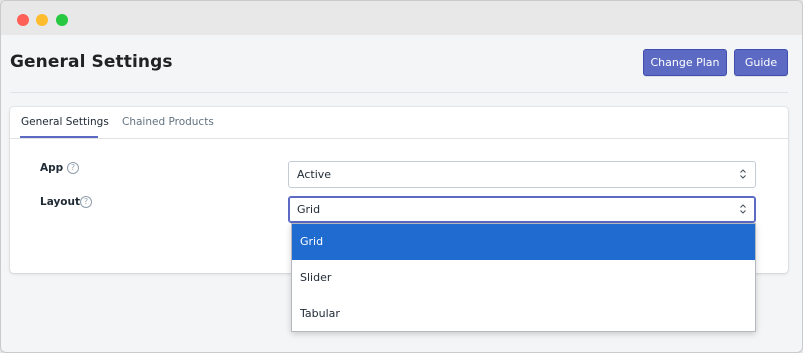 The image size is (803, 353). I want to click on app-select-value: Active, so click(314, 174).